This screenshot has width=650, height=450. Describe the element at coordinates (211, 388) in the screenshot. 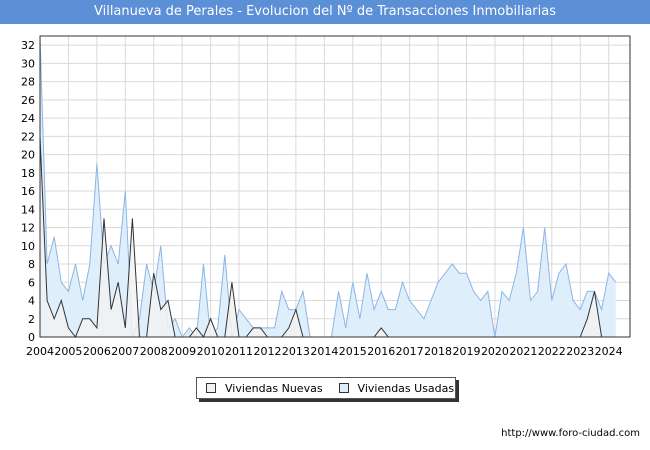

I see `legend-swatch-nuevas` at that location.